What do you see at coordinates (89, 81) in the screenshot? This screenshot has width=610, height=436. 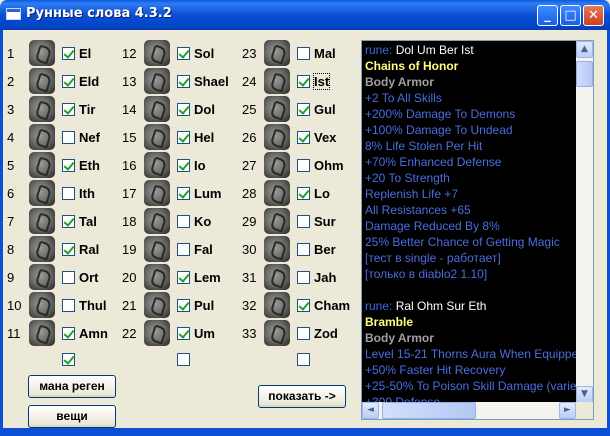 I see `rune-eld-label: Eld` at bounding box center [89, 81].